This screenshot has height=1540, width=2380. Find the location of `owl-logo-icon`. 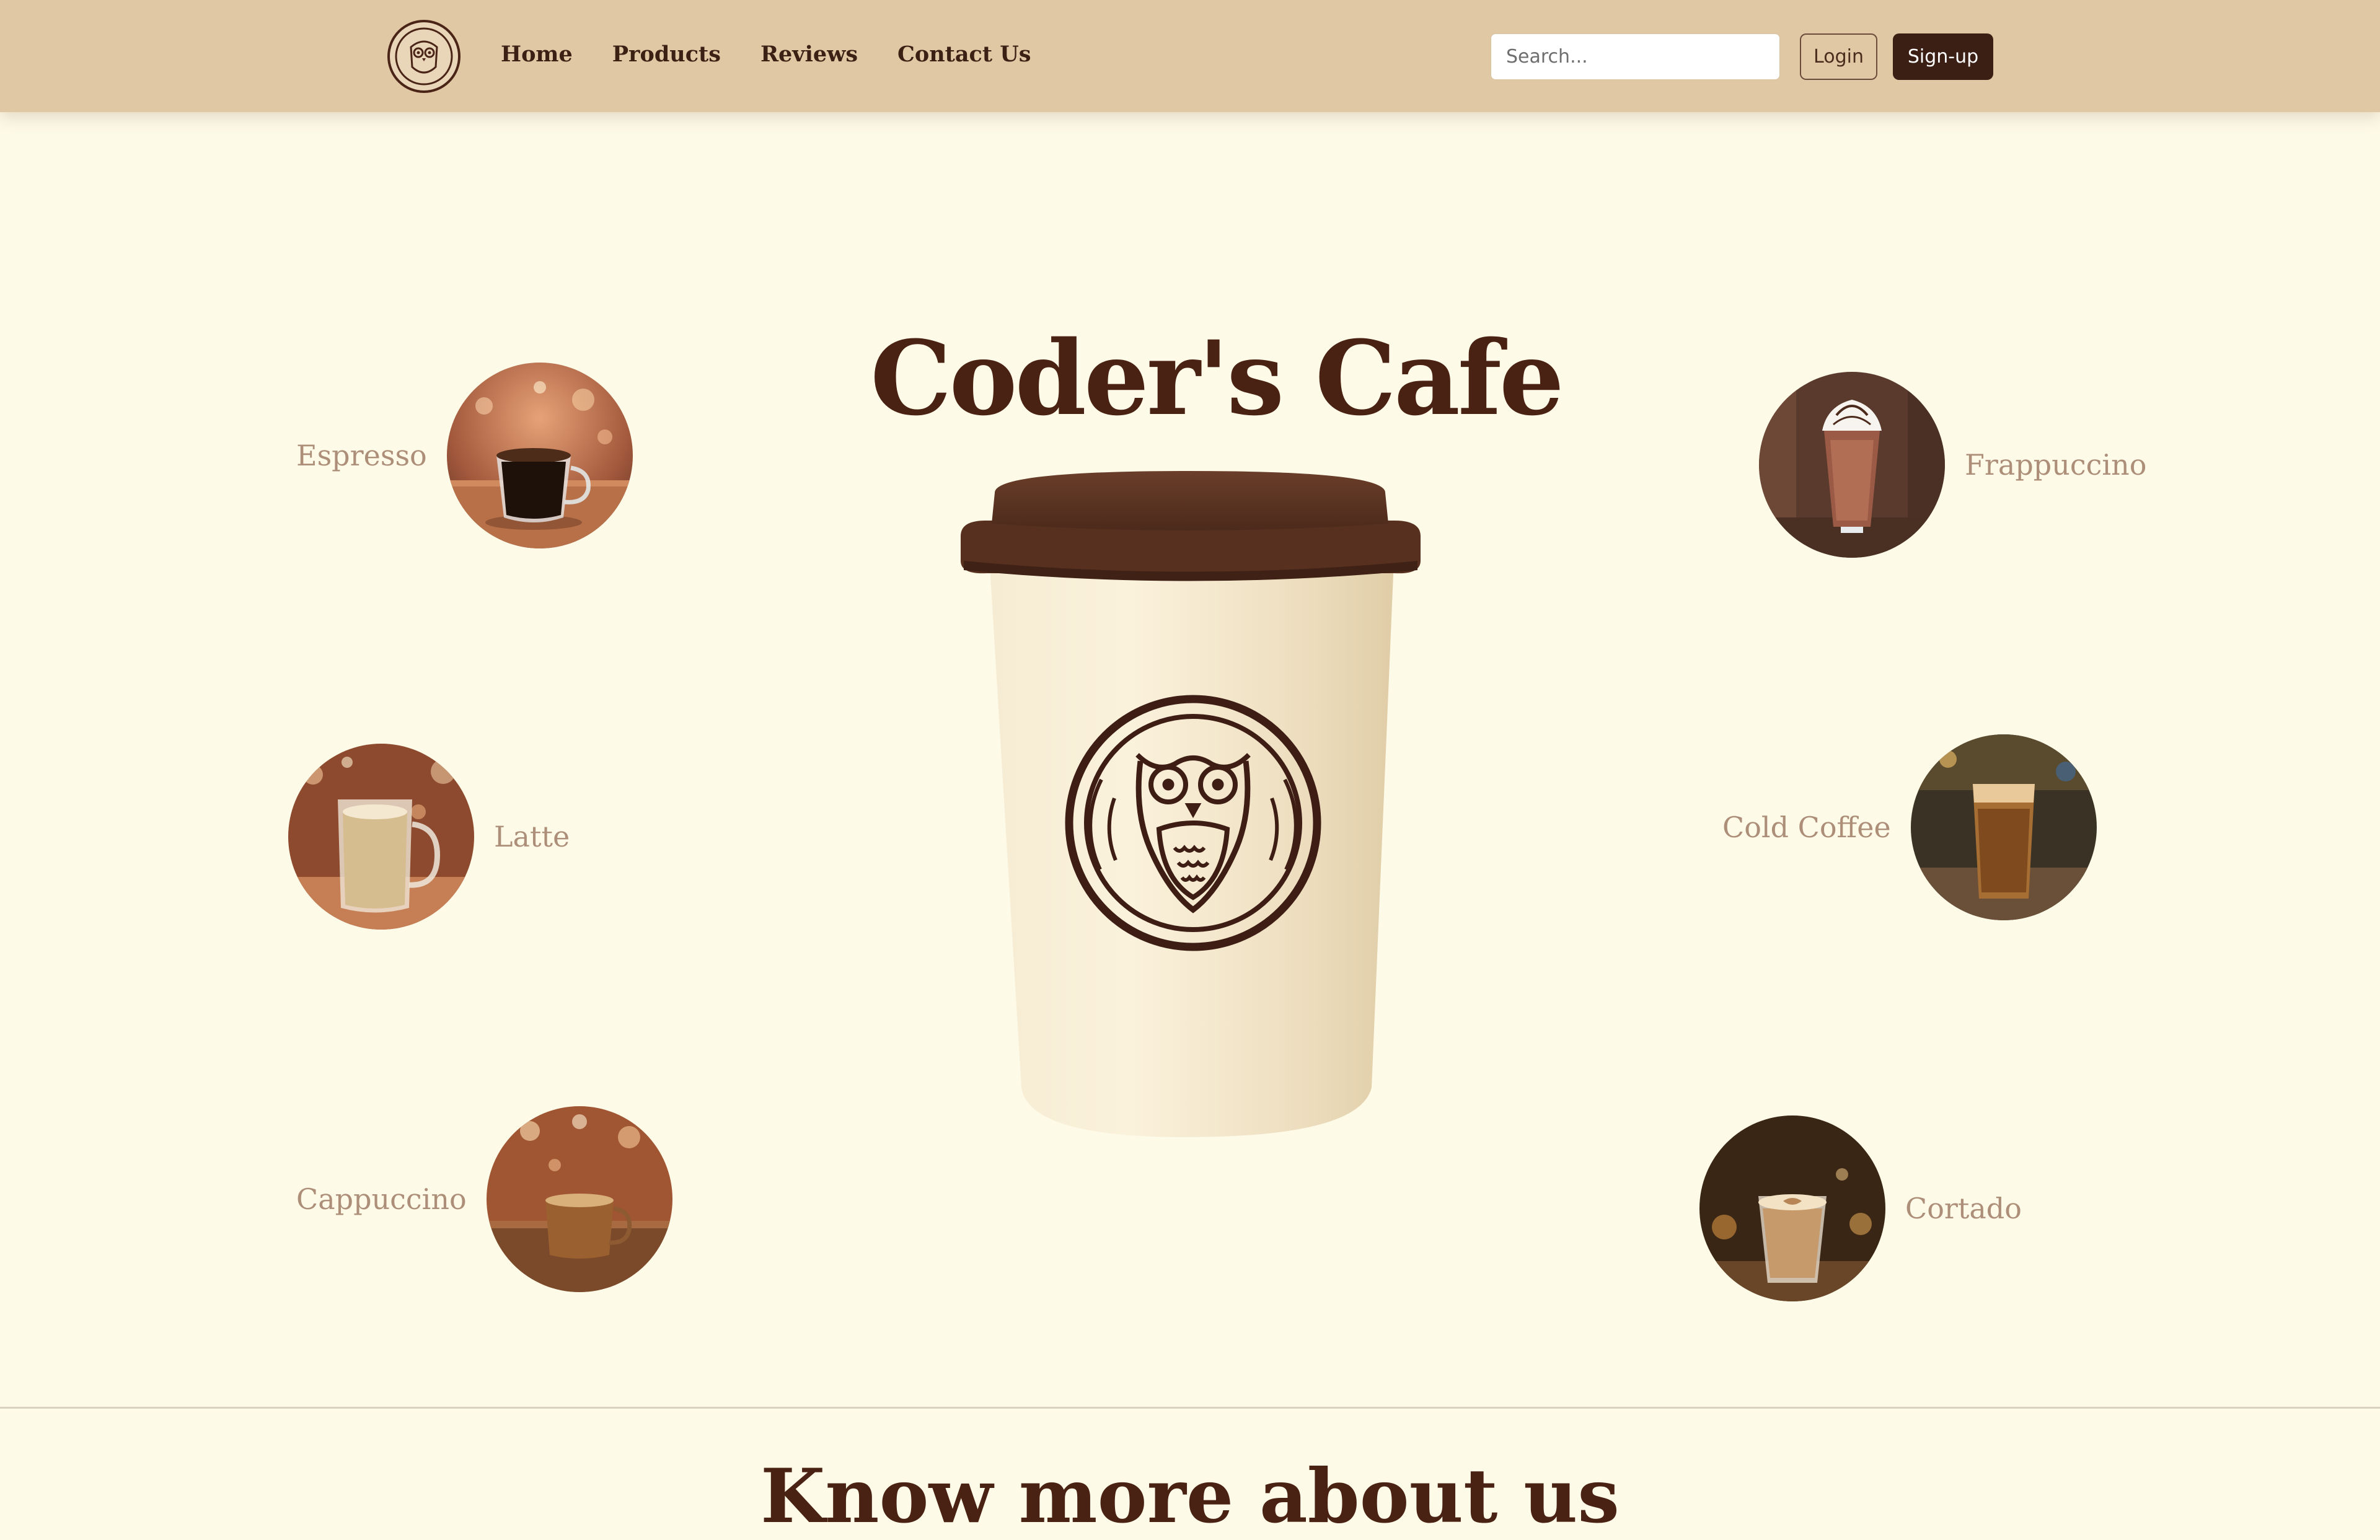

owl-logo-icon is located at coordinates (424, 56).